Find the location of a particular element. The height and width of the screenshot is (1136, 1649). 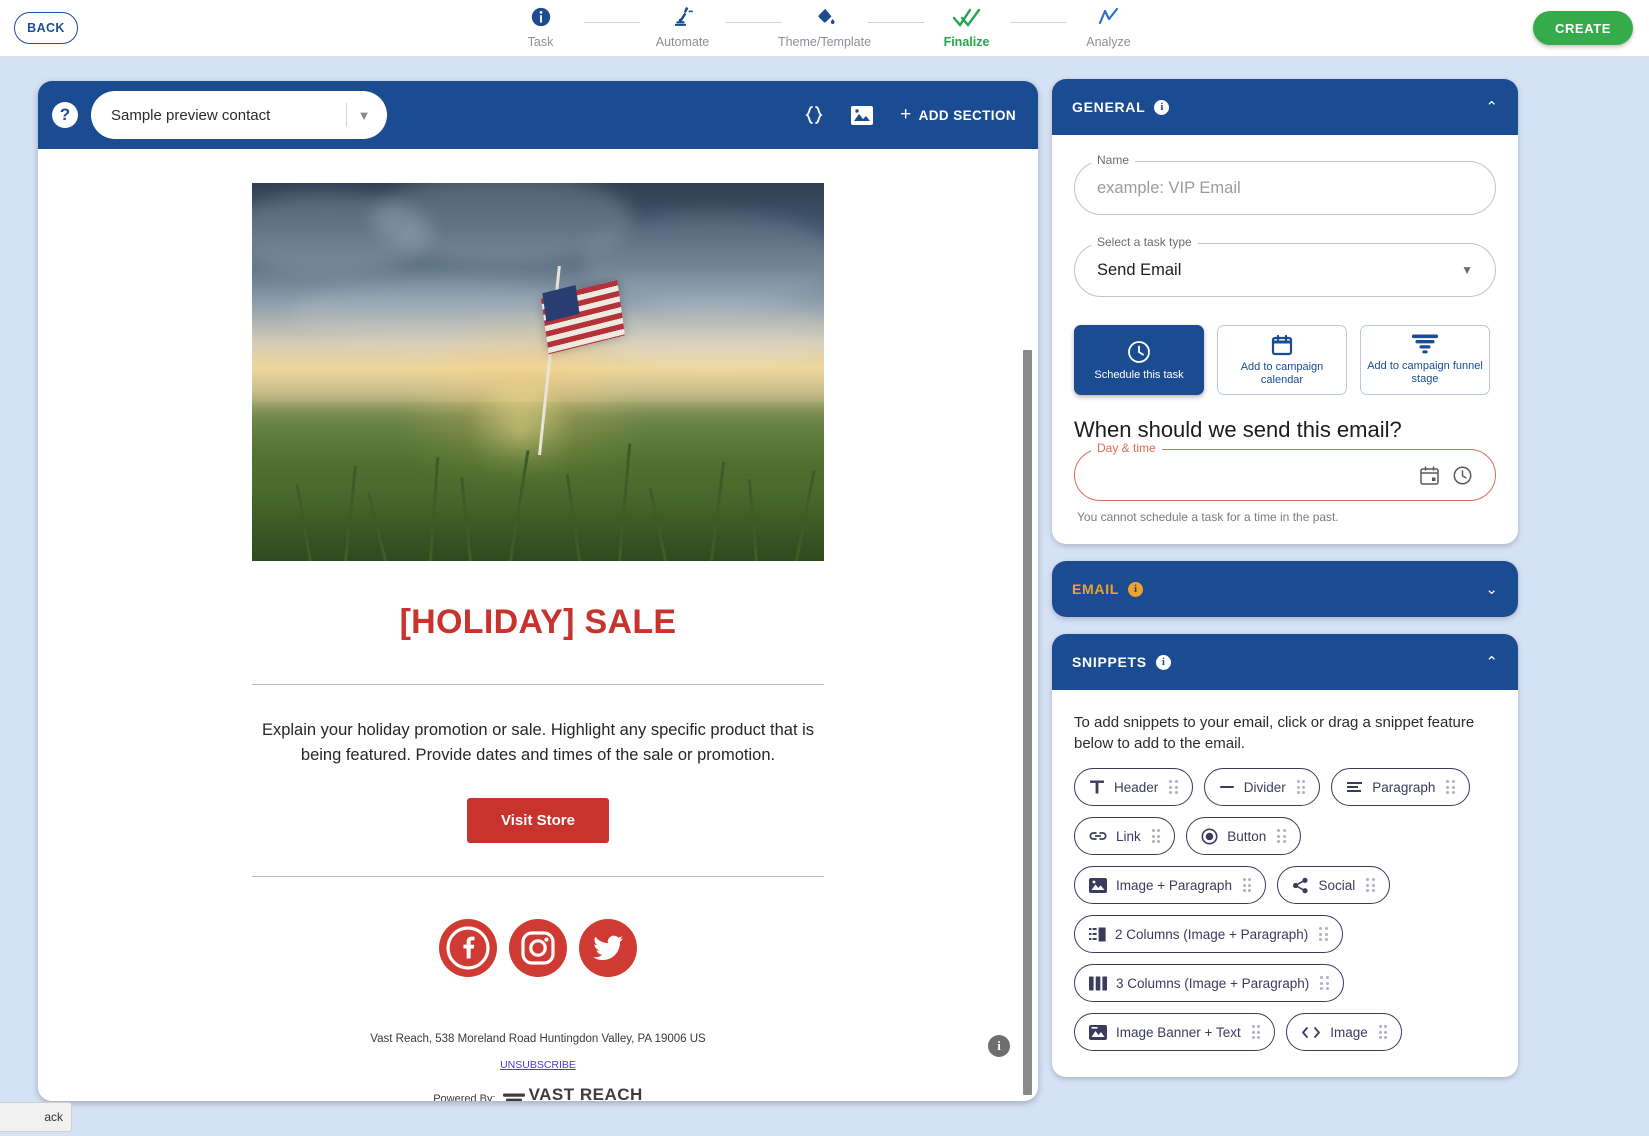

unsubscribe-link: UNSUBSCRIBE is located at coordinates (538, 1065).